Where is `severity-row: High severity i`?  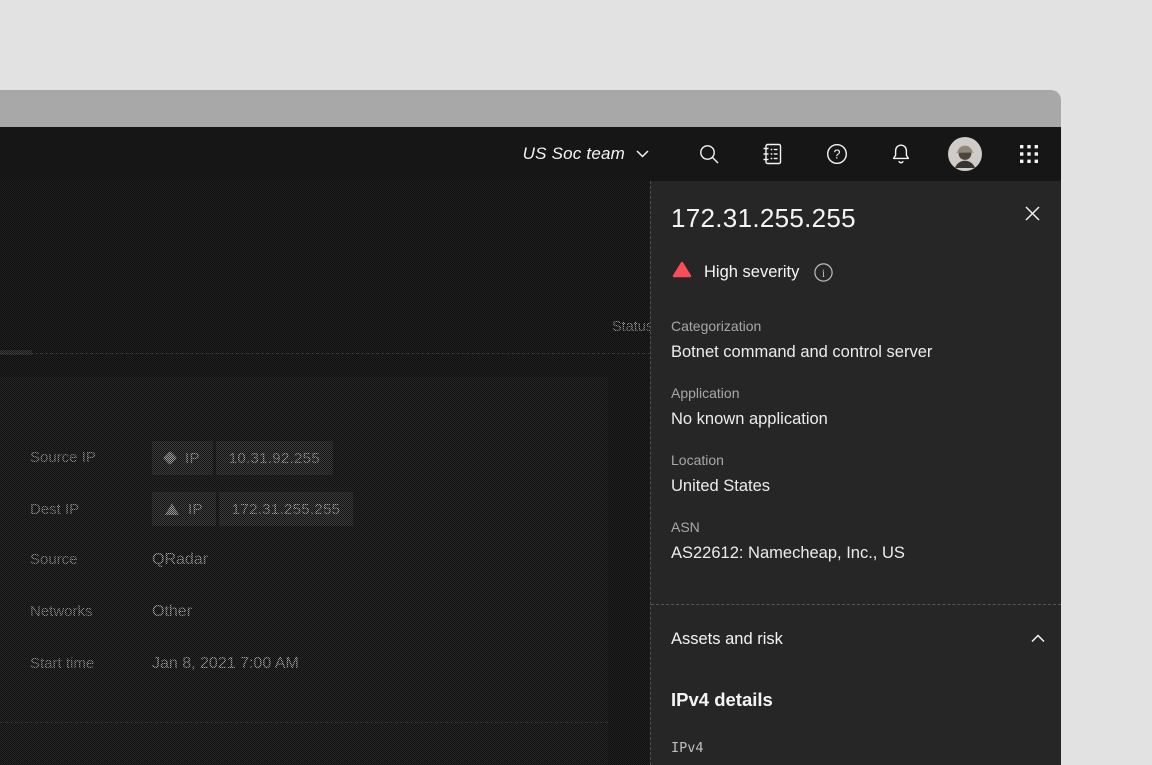
severity-row: High severity i is located at coordinates (753, 272).